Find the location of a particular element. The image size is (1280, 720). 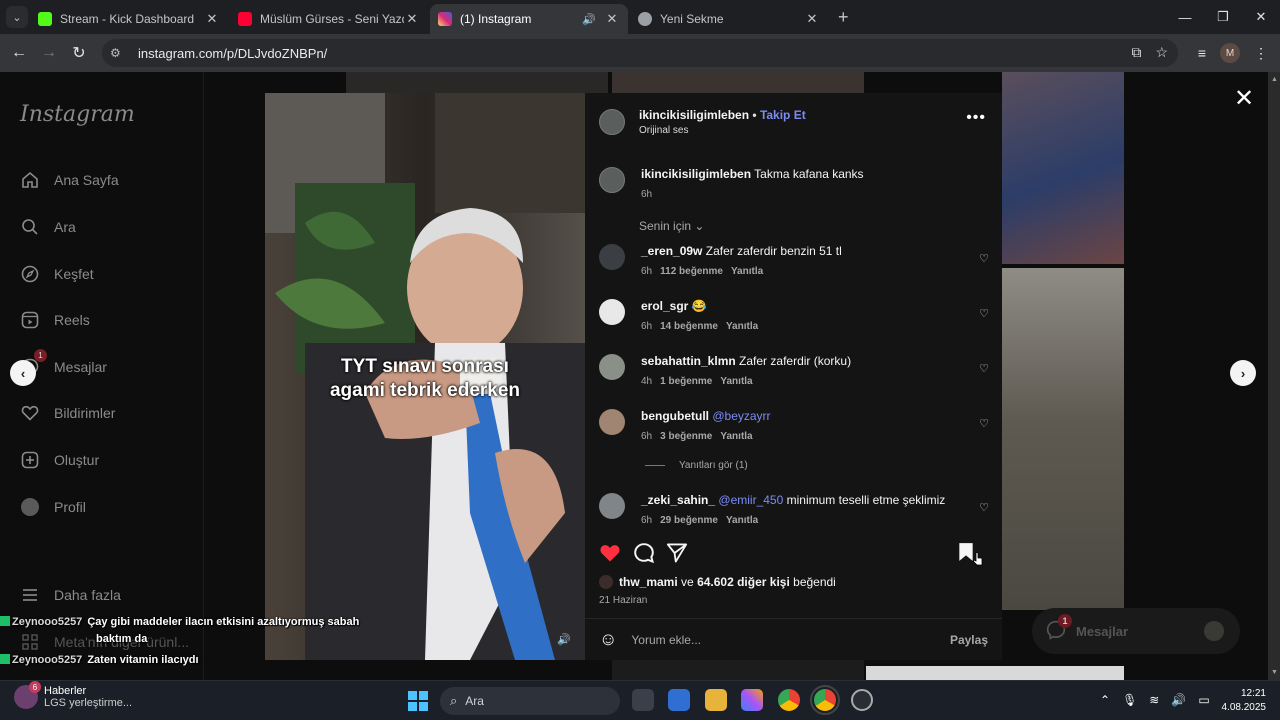

scroll-up-icon: ▲ is located at coordinates (1274, 79).